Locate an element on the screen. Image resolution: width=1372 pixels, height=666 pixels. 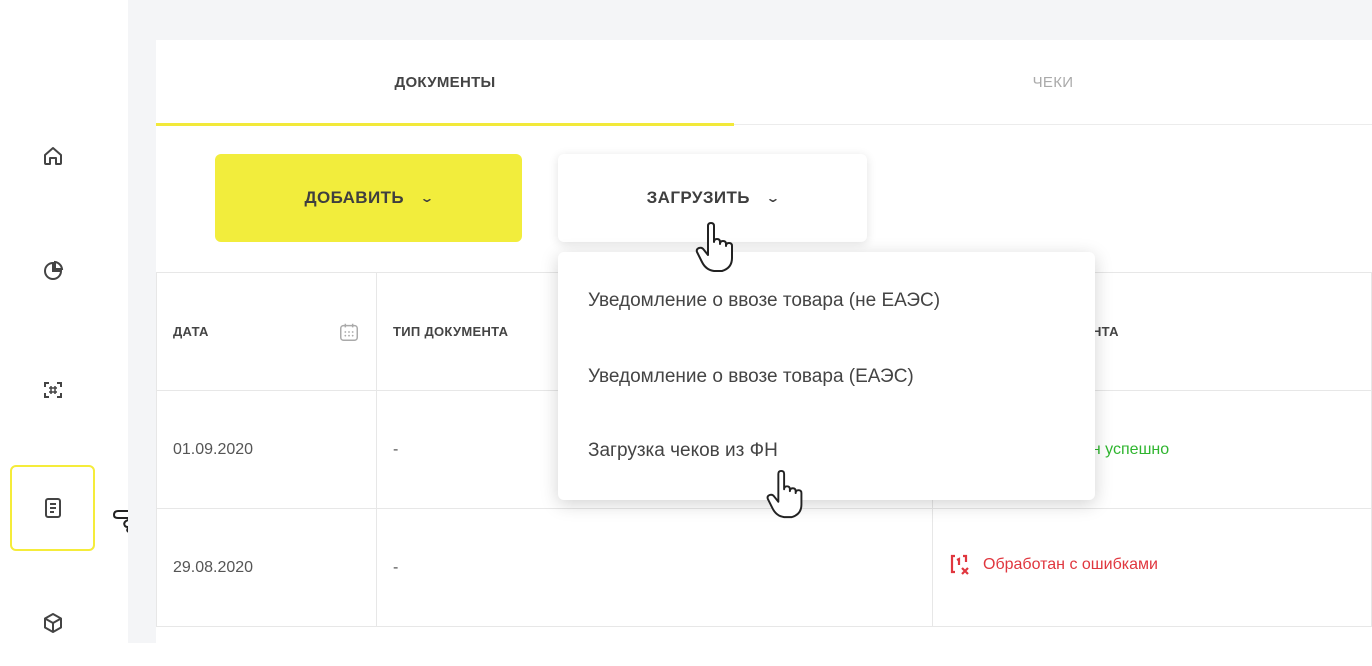
pie-chart-icon is located at coordinates (53, 270).